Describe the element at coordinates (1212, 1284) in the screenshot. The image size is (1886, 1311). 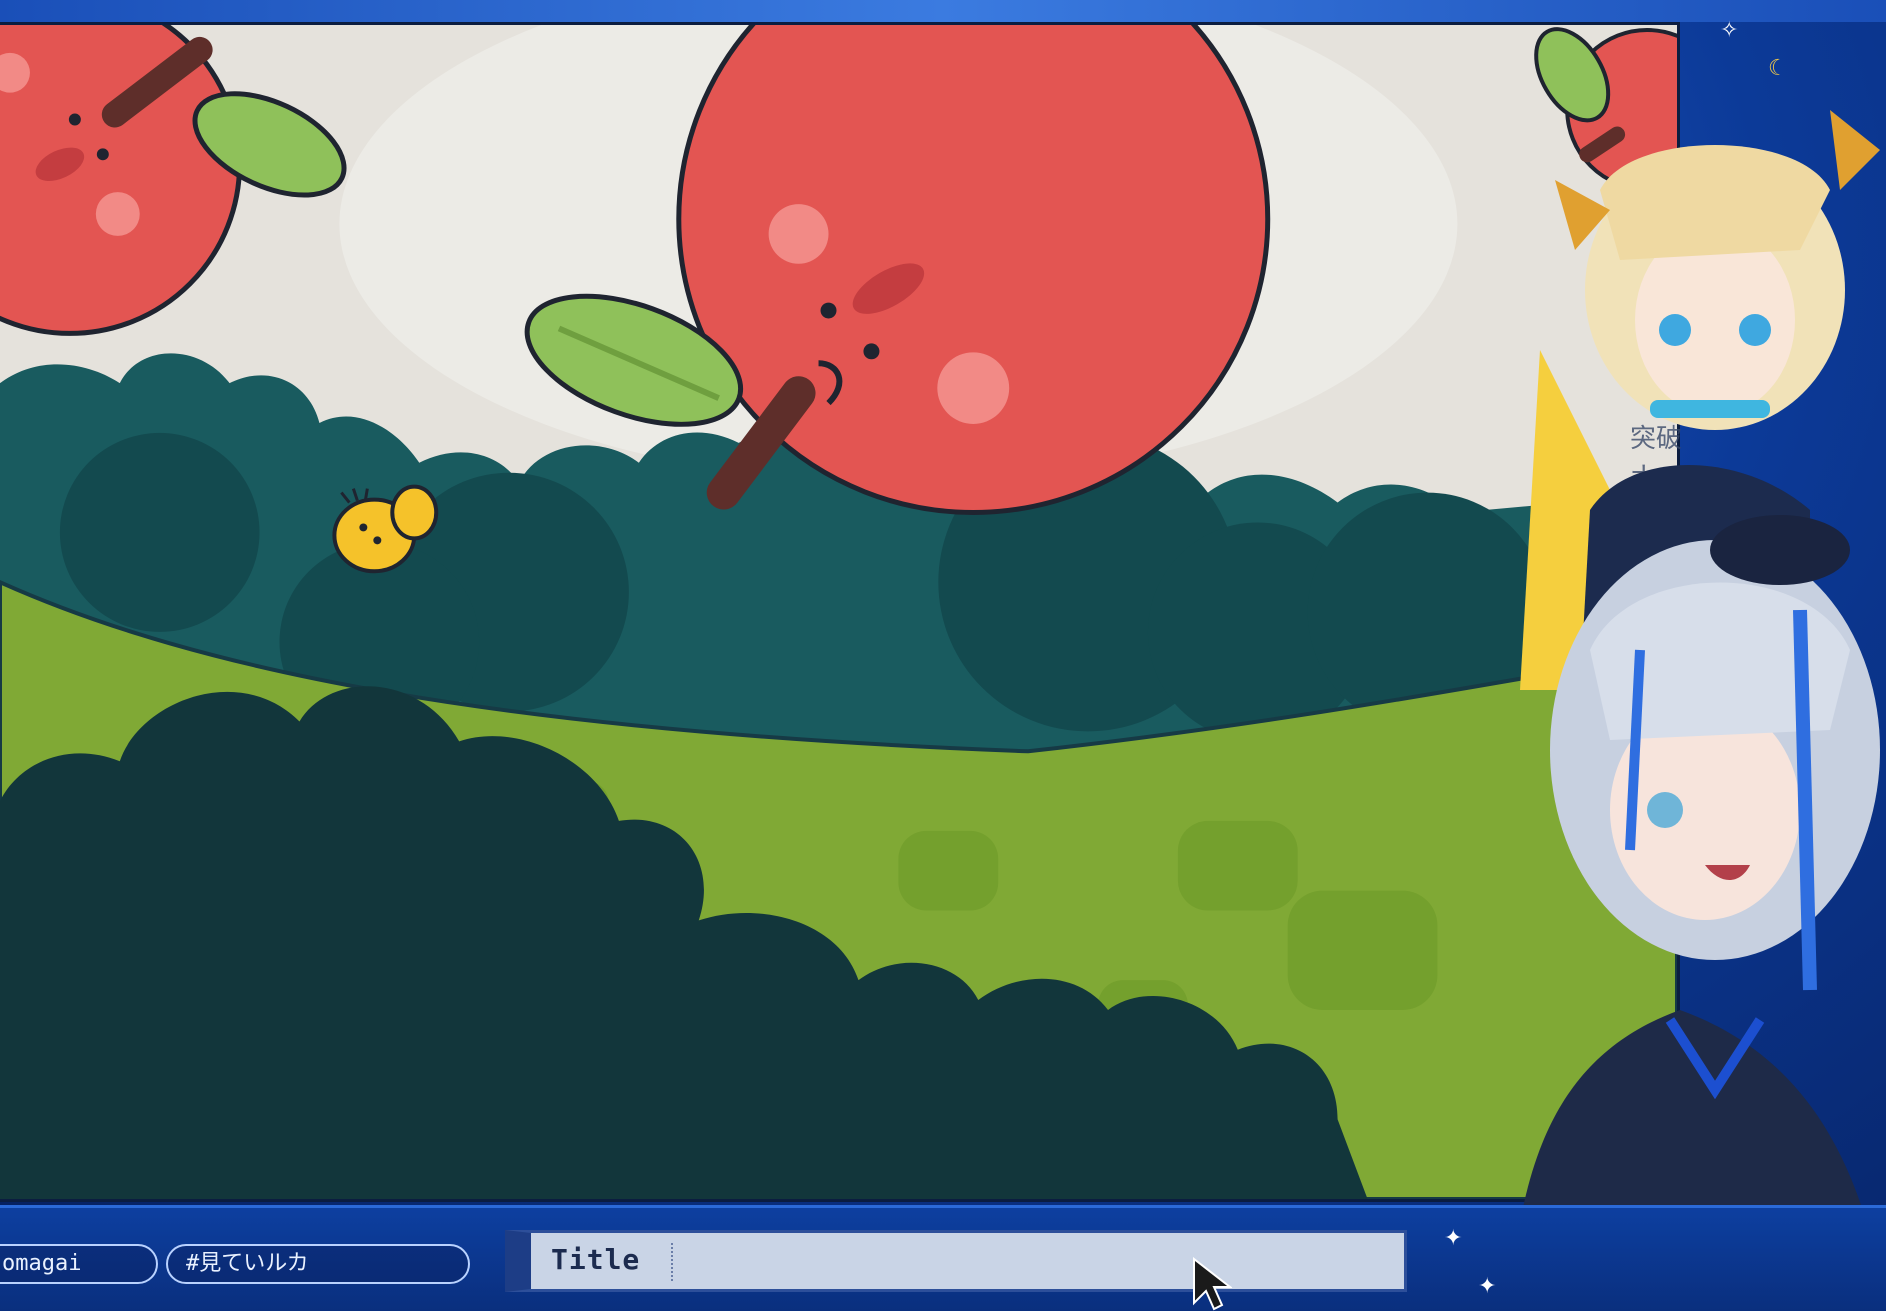
I see `mouse-cursor-icon` at that location.